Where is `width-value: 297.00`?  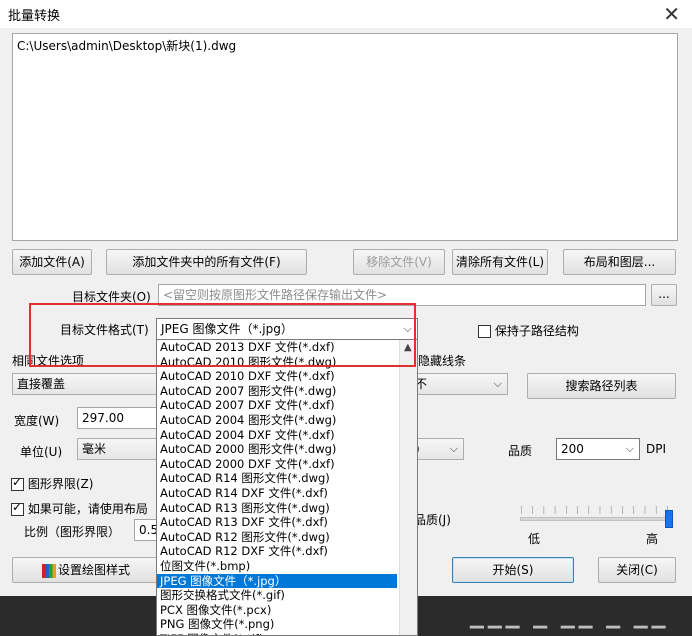 width-value: 297.00 is located at coordinates (103, 418).